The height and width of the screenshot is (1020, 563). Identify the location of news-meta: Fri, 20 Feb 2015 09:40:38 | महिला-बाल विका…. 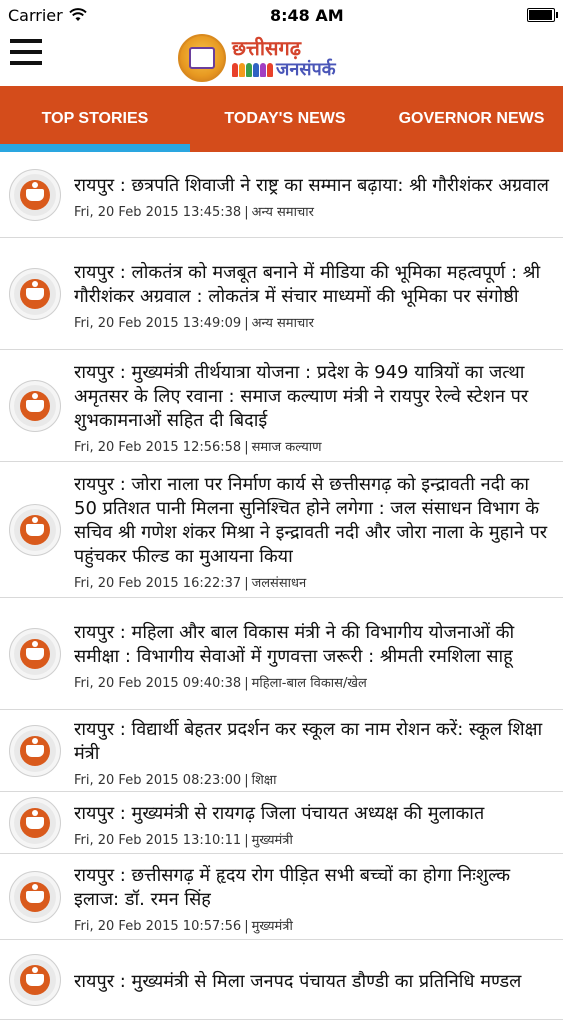
(312, 682).